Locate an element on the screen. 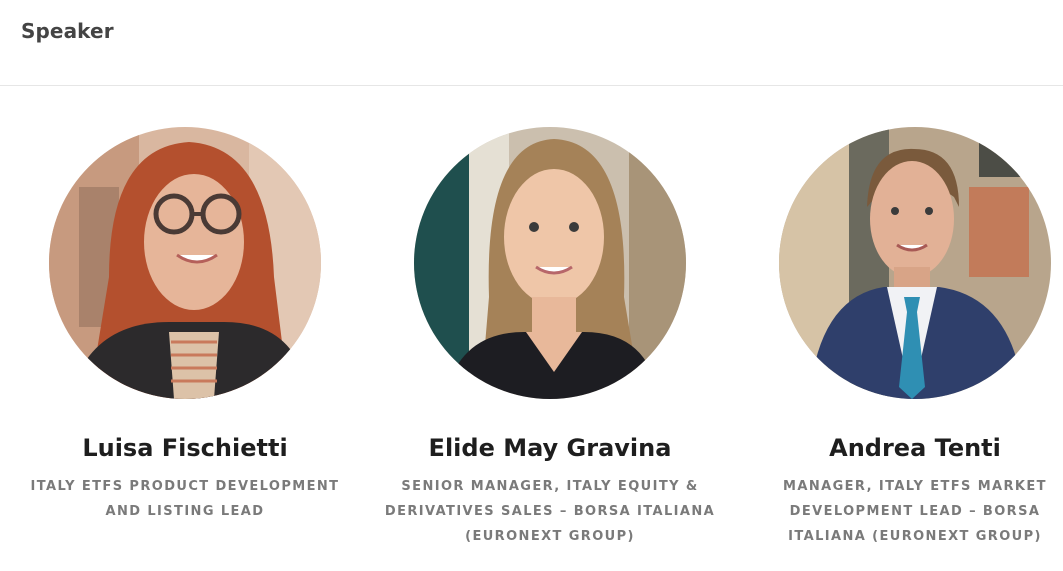 The width and height of the screenshot is (1063, 571). speaker-name: Andrea Tenti is located at coordinates (915, 448).